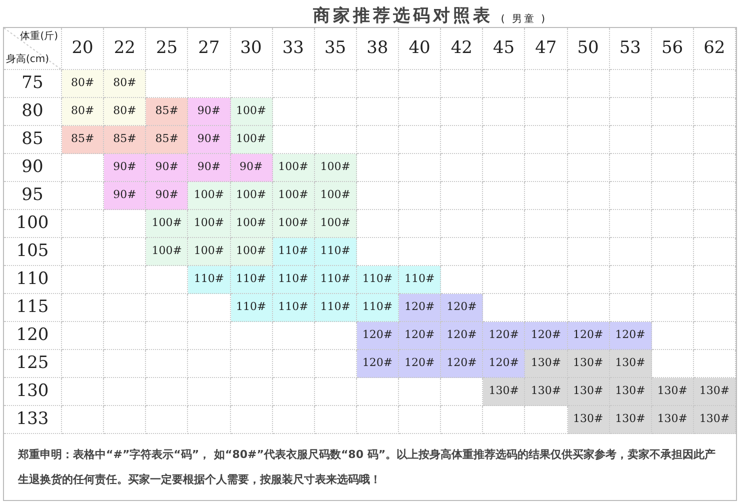 This screenshot has height=503, width=740. What do you see at coordinates (293, 49) in the screenshot?
I see `weight-header: 33` at bounding box center [293, 49].